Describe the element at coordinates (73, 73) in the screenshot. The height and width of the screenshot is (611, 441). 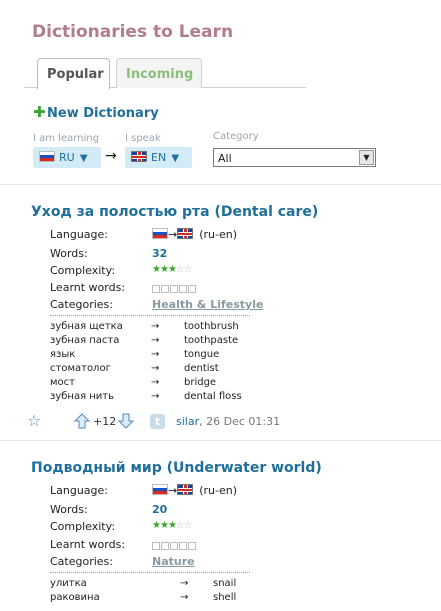
I see `tab-popular: Popular` at that location.